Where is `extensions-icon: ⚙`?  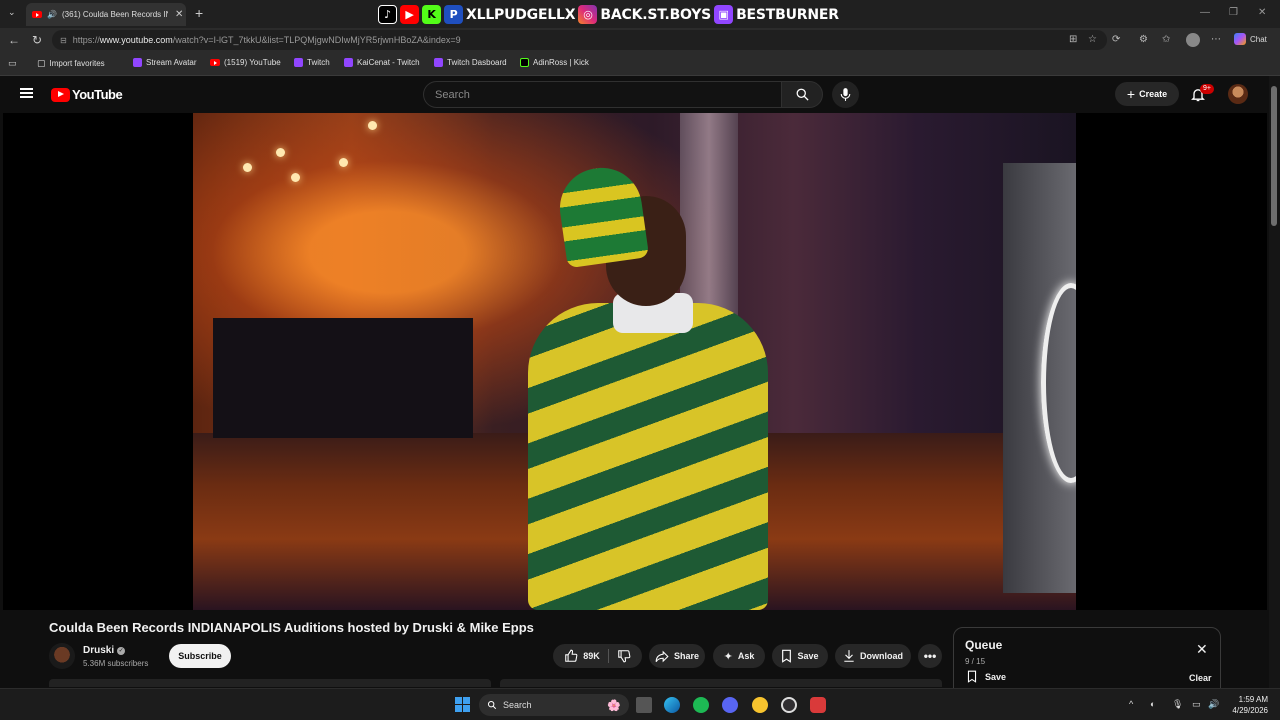
extensions-icon: ⚙ is located at coordinates (1143, 39).